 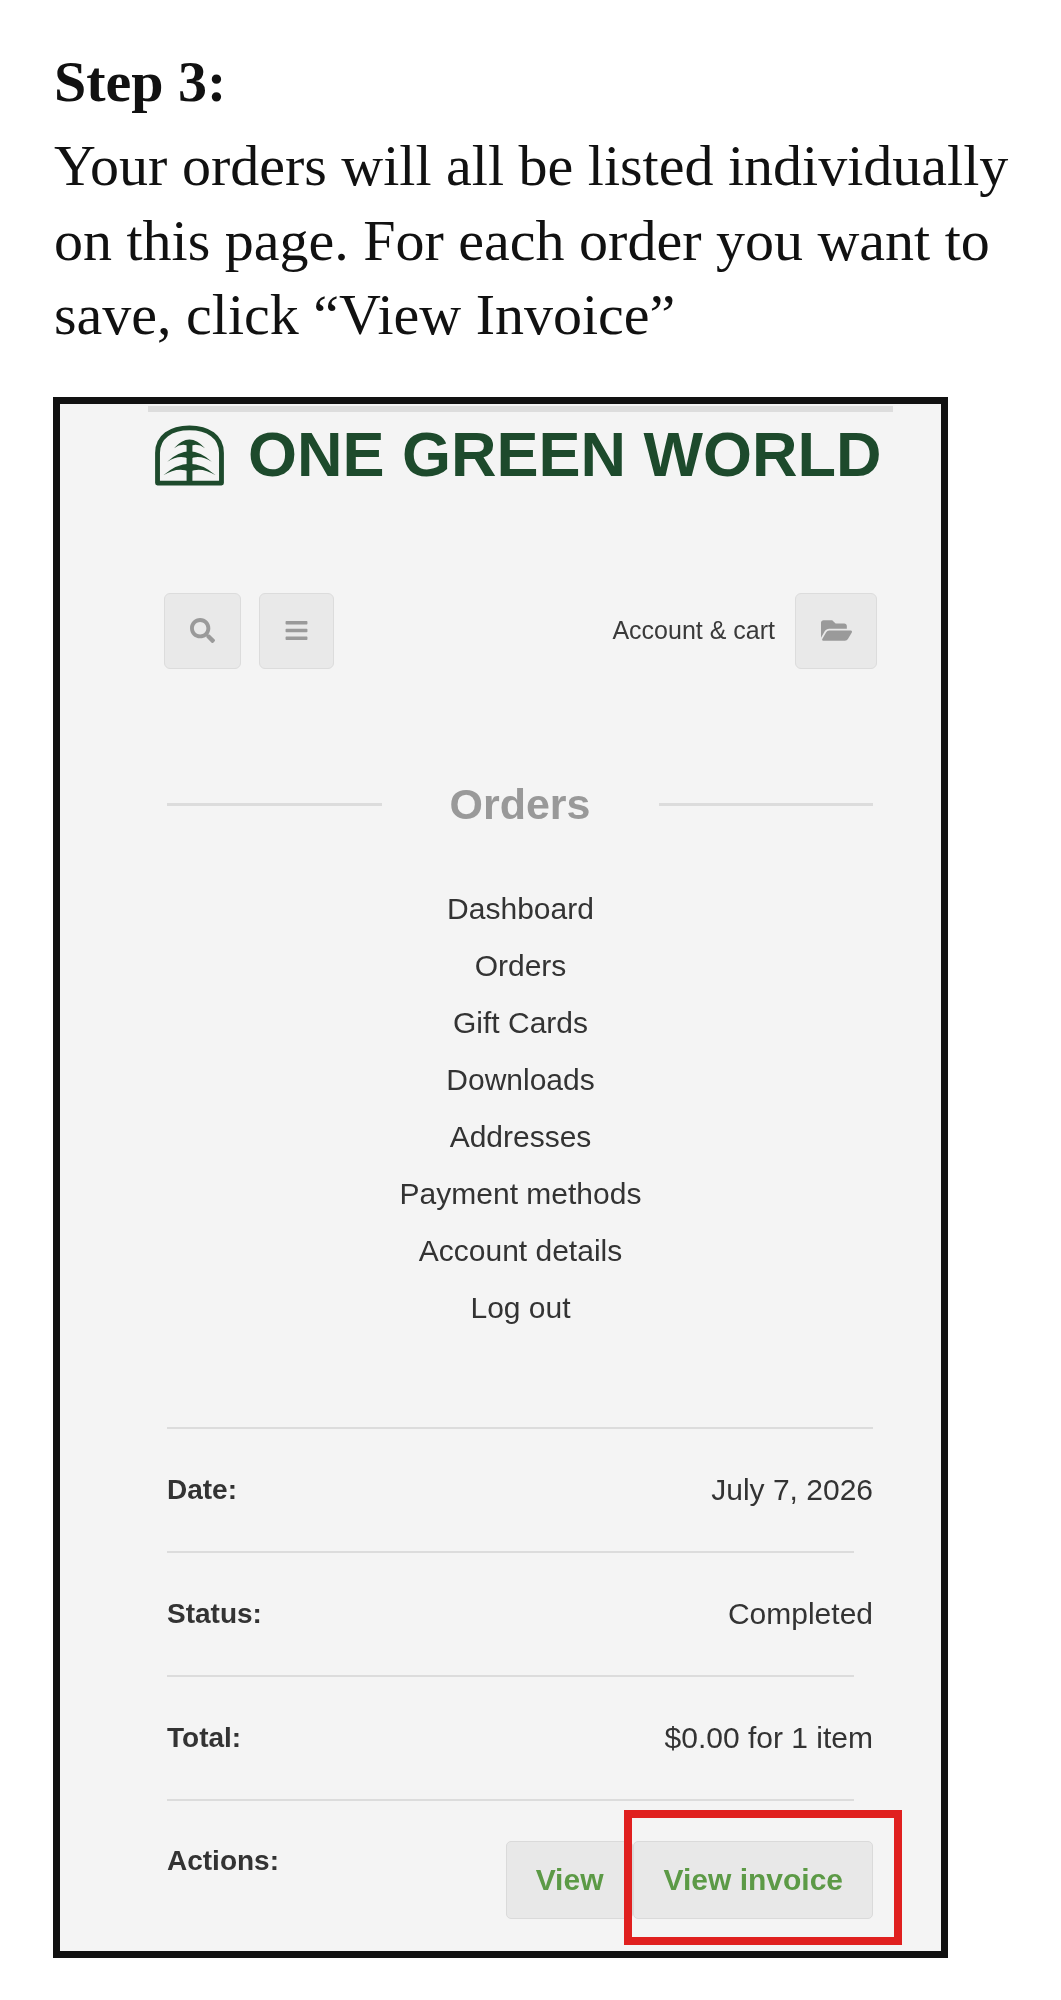 What do you see at coordinates (531, 240) in the screenshot?
I see `instruction-text: Your orders will all be listed individually on this page. For each order you want to save, click “View Invoice”` at bounding box center [531, 240].